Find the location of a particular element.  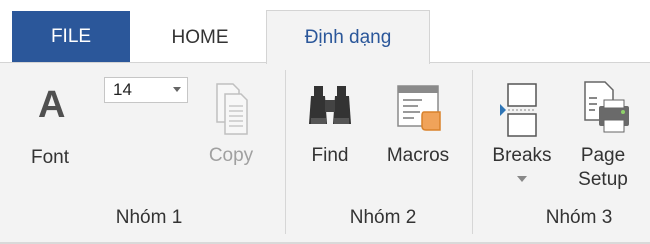

breaks-button-label: Breaks is located at coordinates (522, 155).